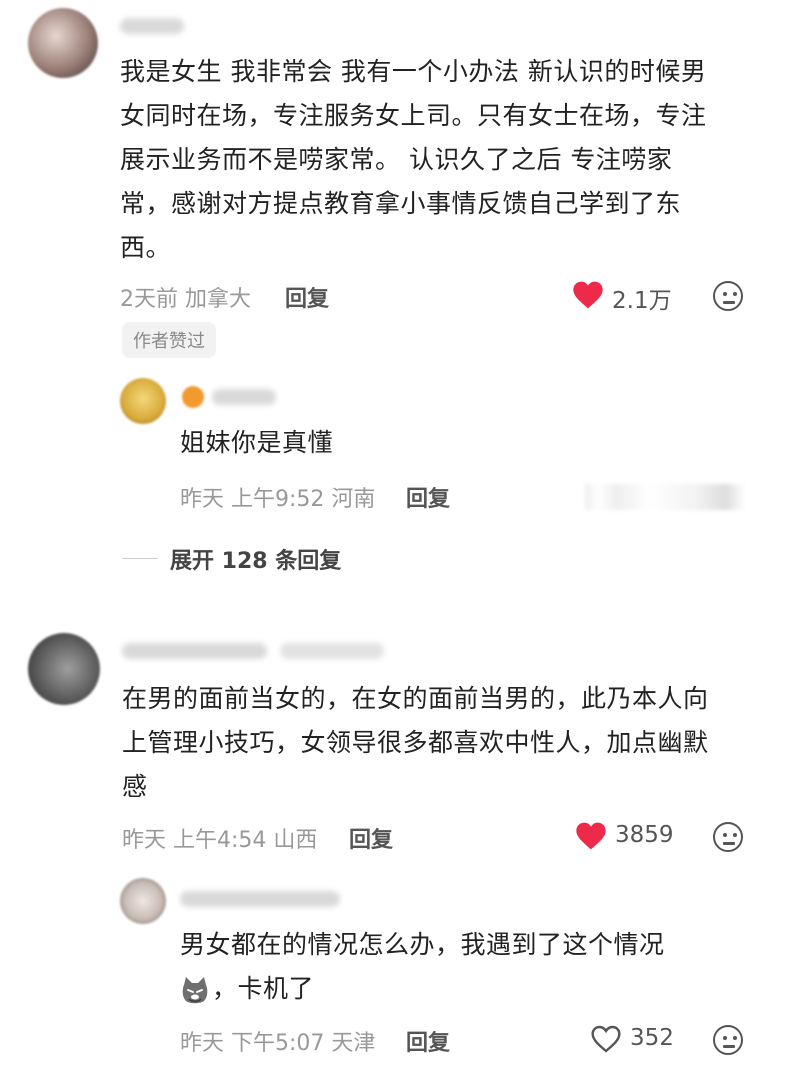 The width and height of the screenshot is (786, 1080). What do you see at coordinates (422, 944) in the screenshot?
I see `reply-text-line: 男女都在的情况怎么办，我遇到了这个情况` at bounding box center [422, 944].